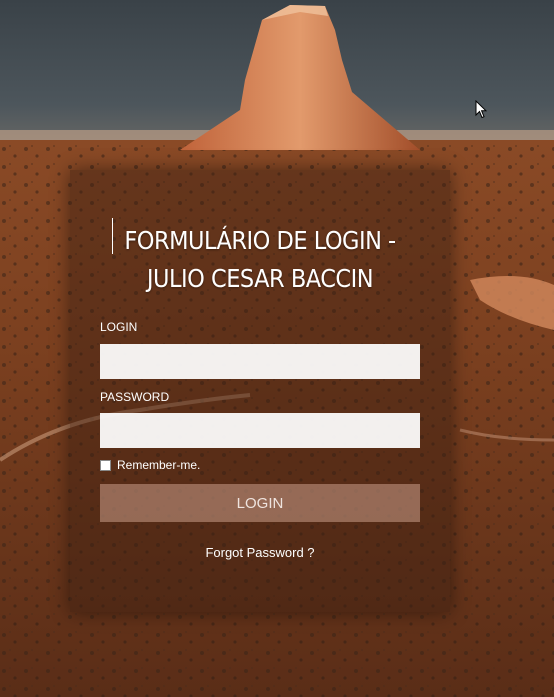 The width and height of the screenshot is (554, 697). I want to click on password-input, so click(260, 430).